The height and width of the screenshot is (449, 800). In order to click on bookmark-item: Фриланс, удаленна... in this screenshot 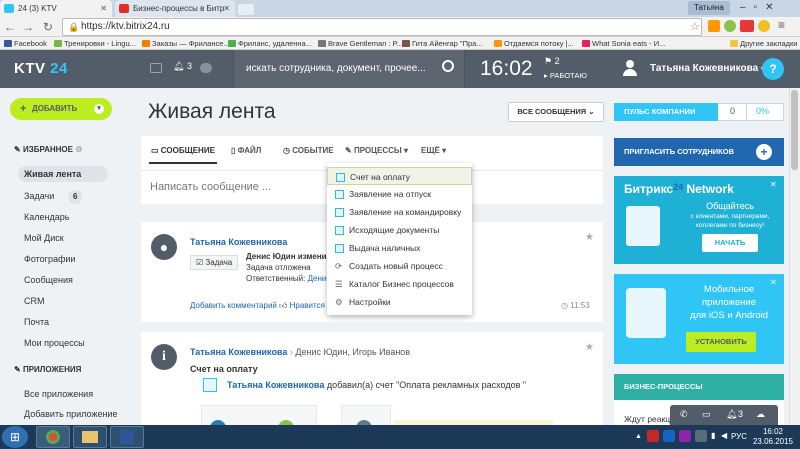, I will do `click(270, 43)`.